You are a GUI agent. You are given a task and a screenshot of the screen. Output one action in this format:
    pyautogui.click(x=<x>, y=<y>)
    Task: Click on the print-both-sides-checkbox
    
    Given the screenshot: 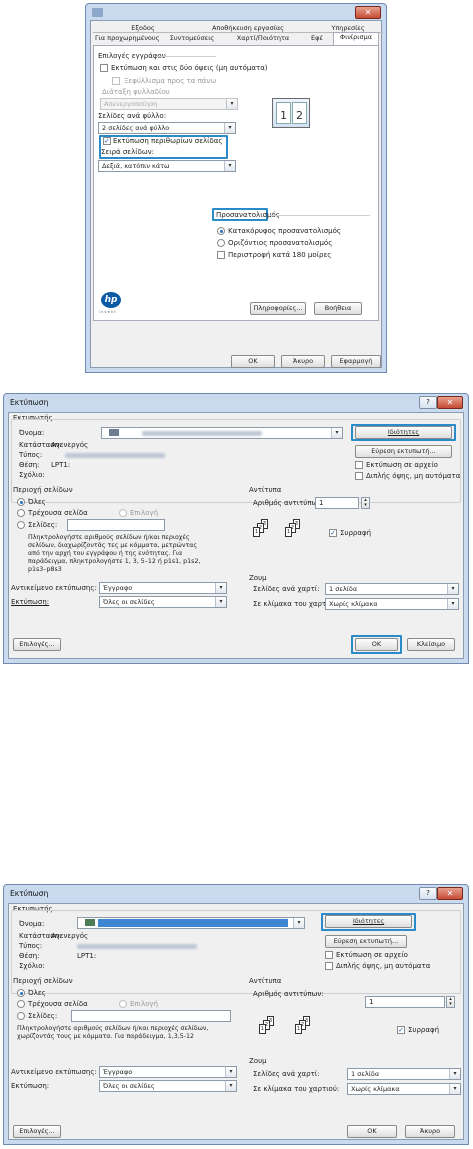 What is the action you would take?
    pyautogui.click(x=104, y=68)
    